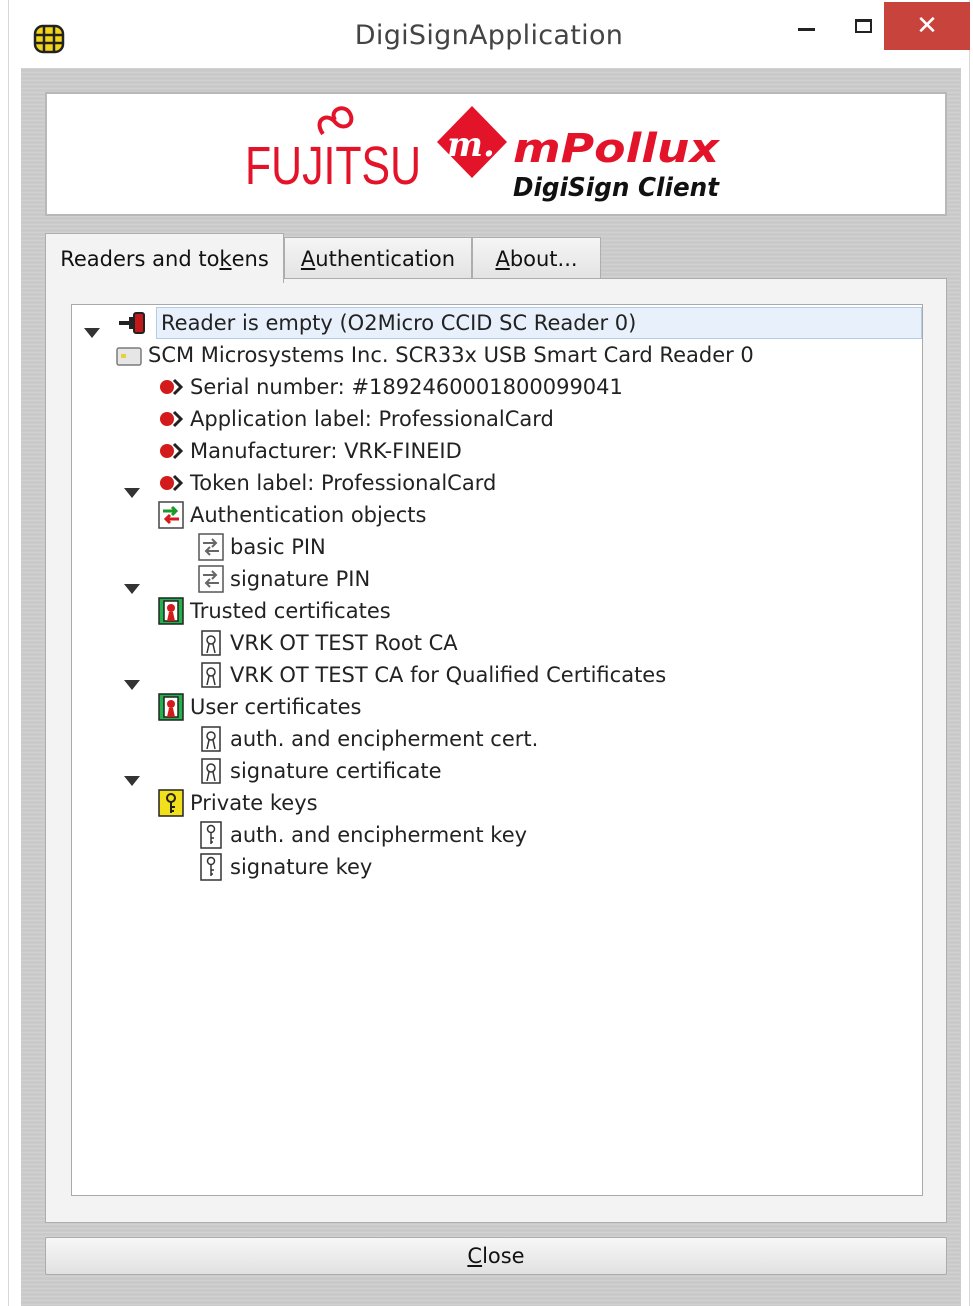  I want to click on smart-card-icon, so click(129, 356).